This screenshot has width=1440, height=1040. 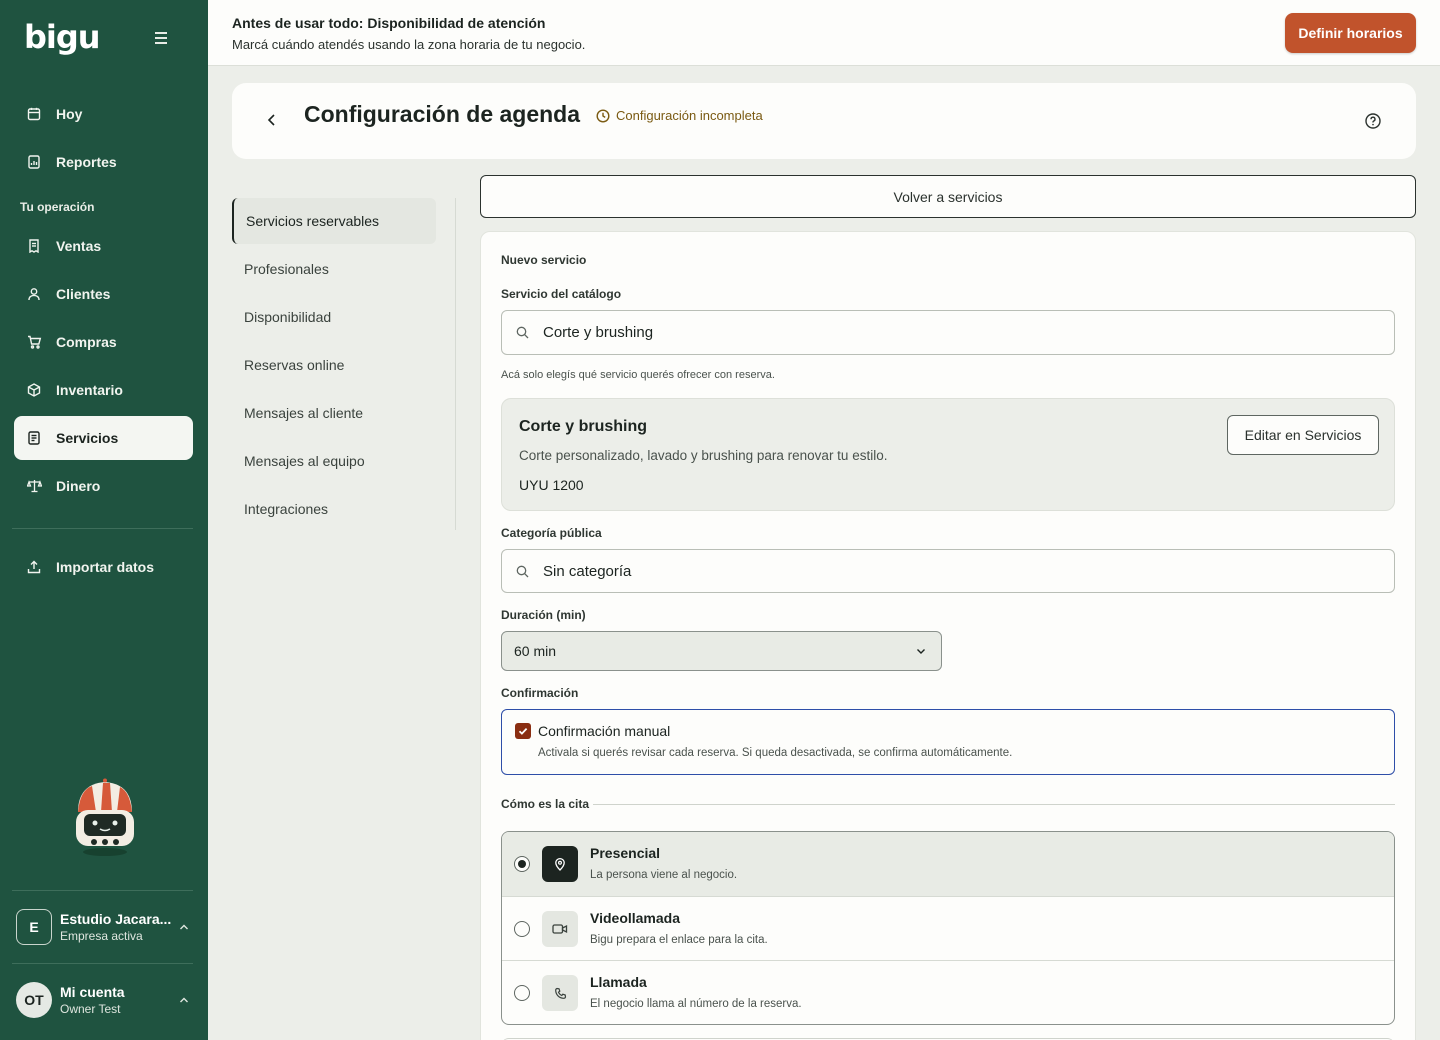 I want to click on category-search-value: Sin categoría, so click(x=587, y=571).